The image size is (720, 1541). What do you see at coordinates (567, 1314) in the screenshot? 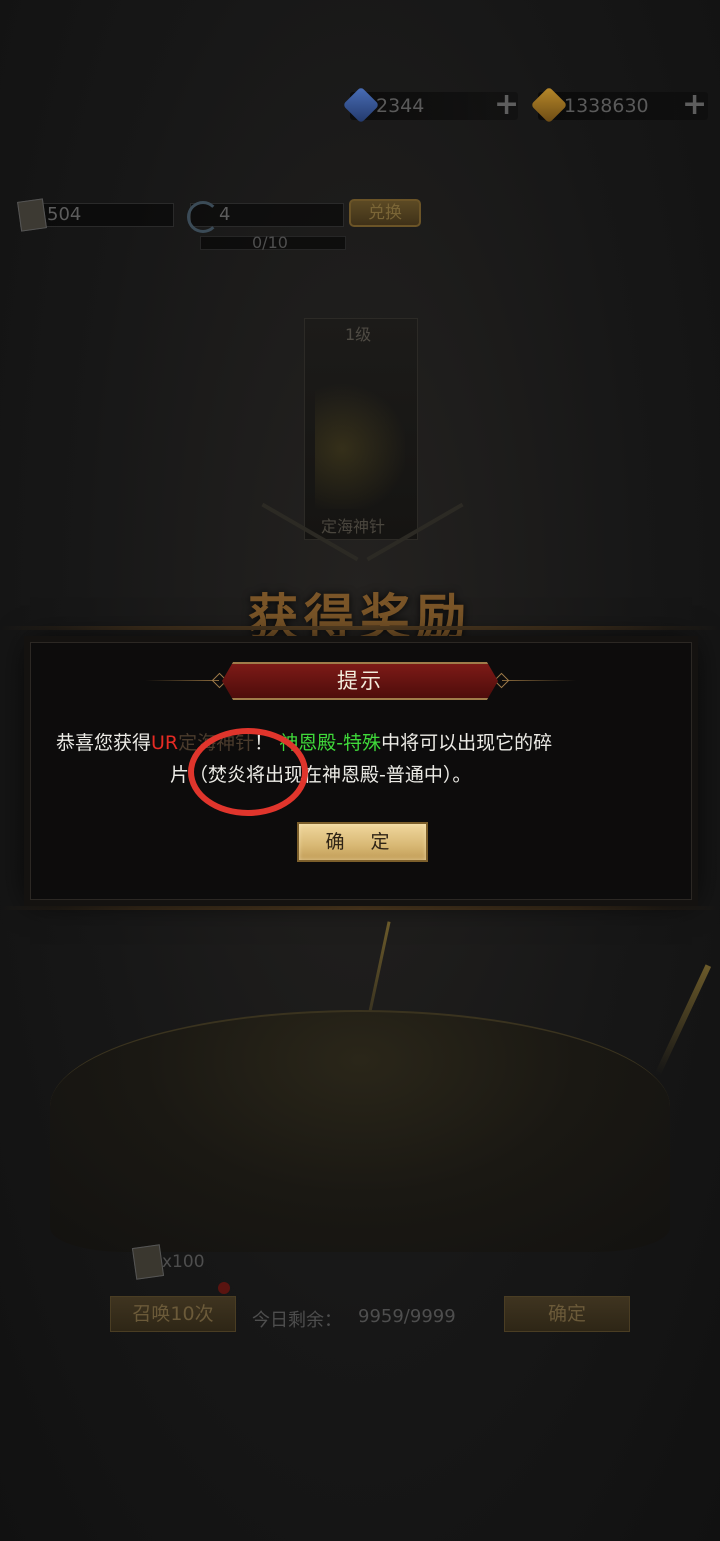
I see `bottom-confirm-button: 确定` at bounding box center [567, 1314].